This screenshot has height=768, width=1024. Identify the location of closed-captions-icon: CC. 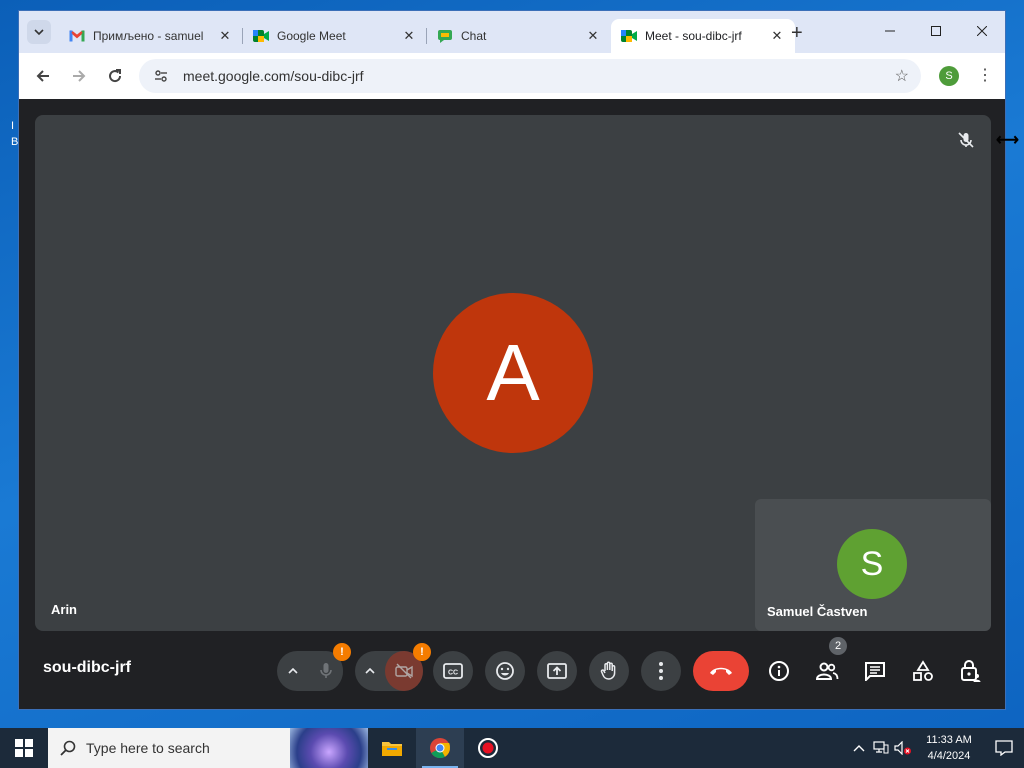
(453, 671).